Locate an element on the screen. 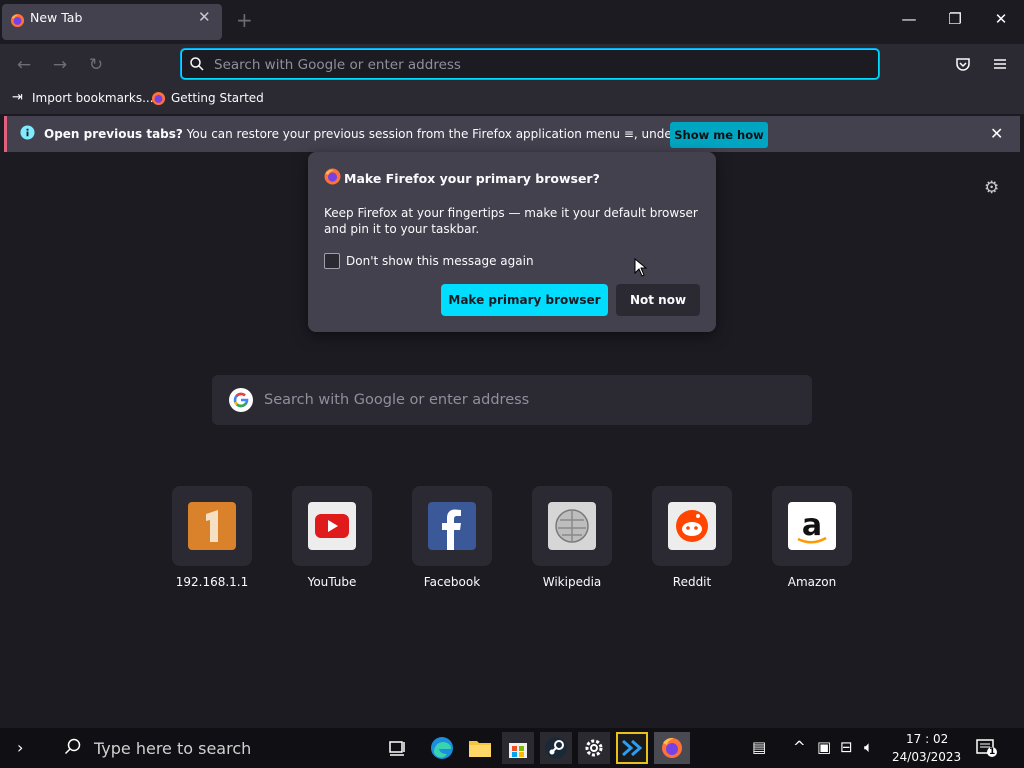  minimize-button: — is located at coordinates (909, 22).